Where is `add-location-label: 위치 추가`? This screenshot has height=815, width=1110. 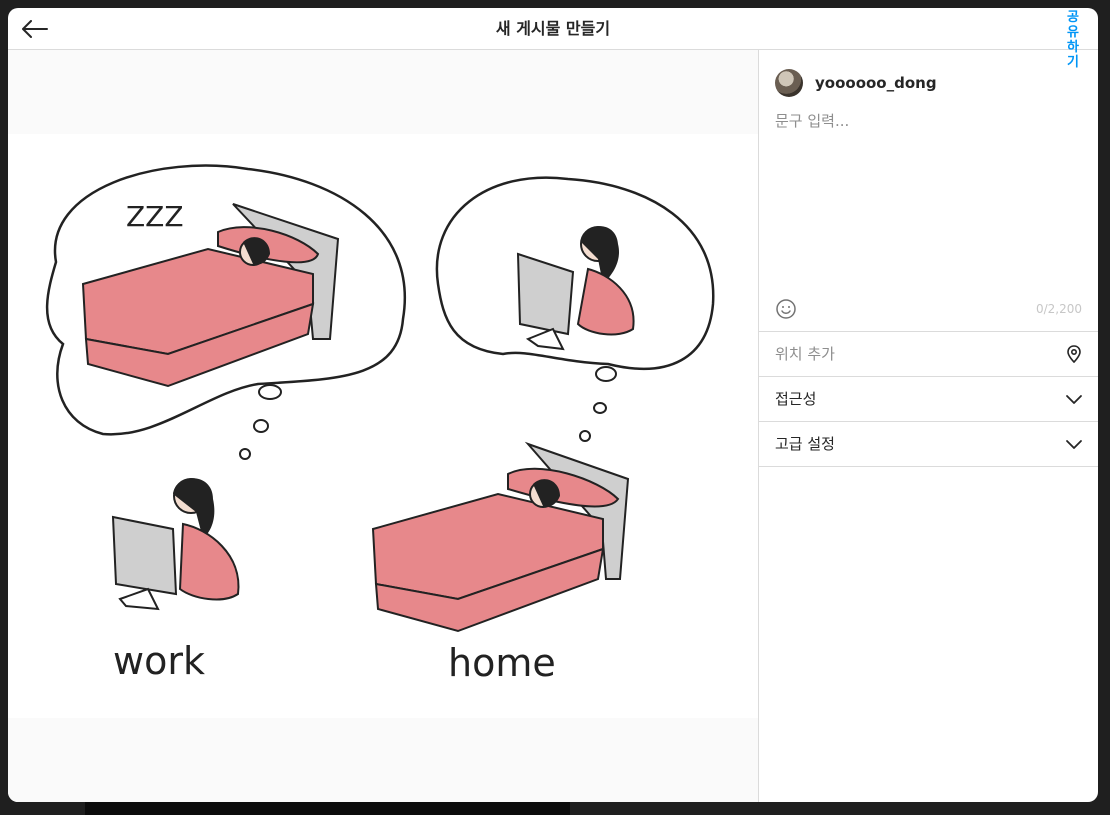
add-location-label: 위치 추가 is located at coordinates (805, 354).